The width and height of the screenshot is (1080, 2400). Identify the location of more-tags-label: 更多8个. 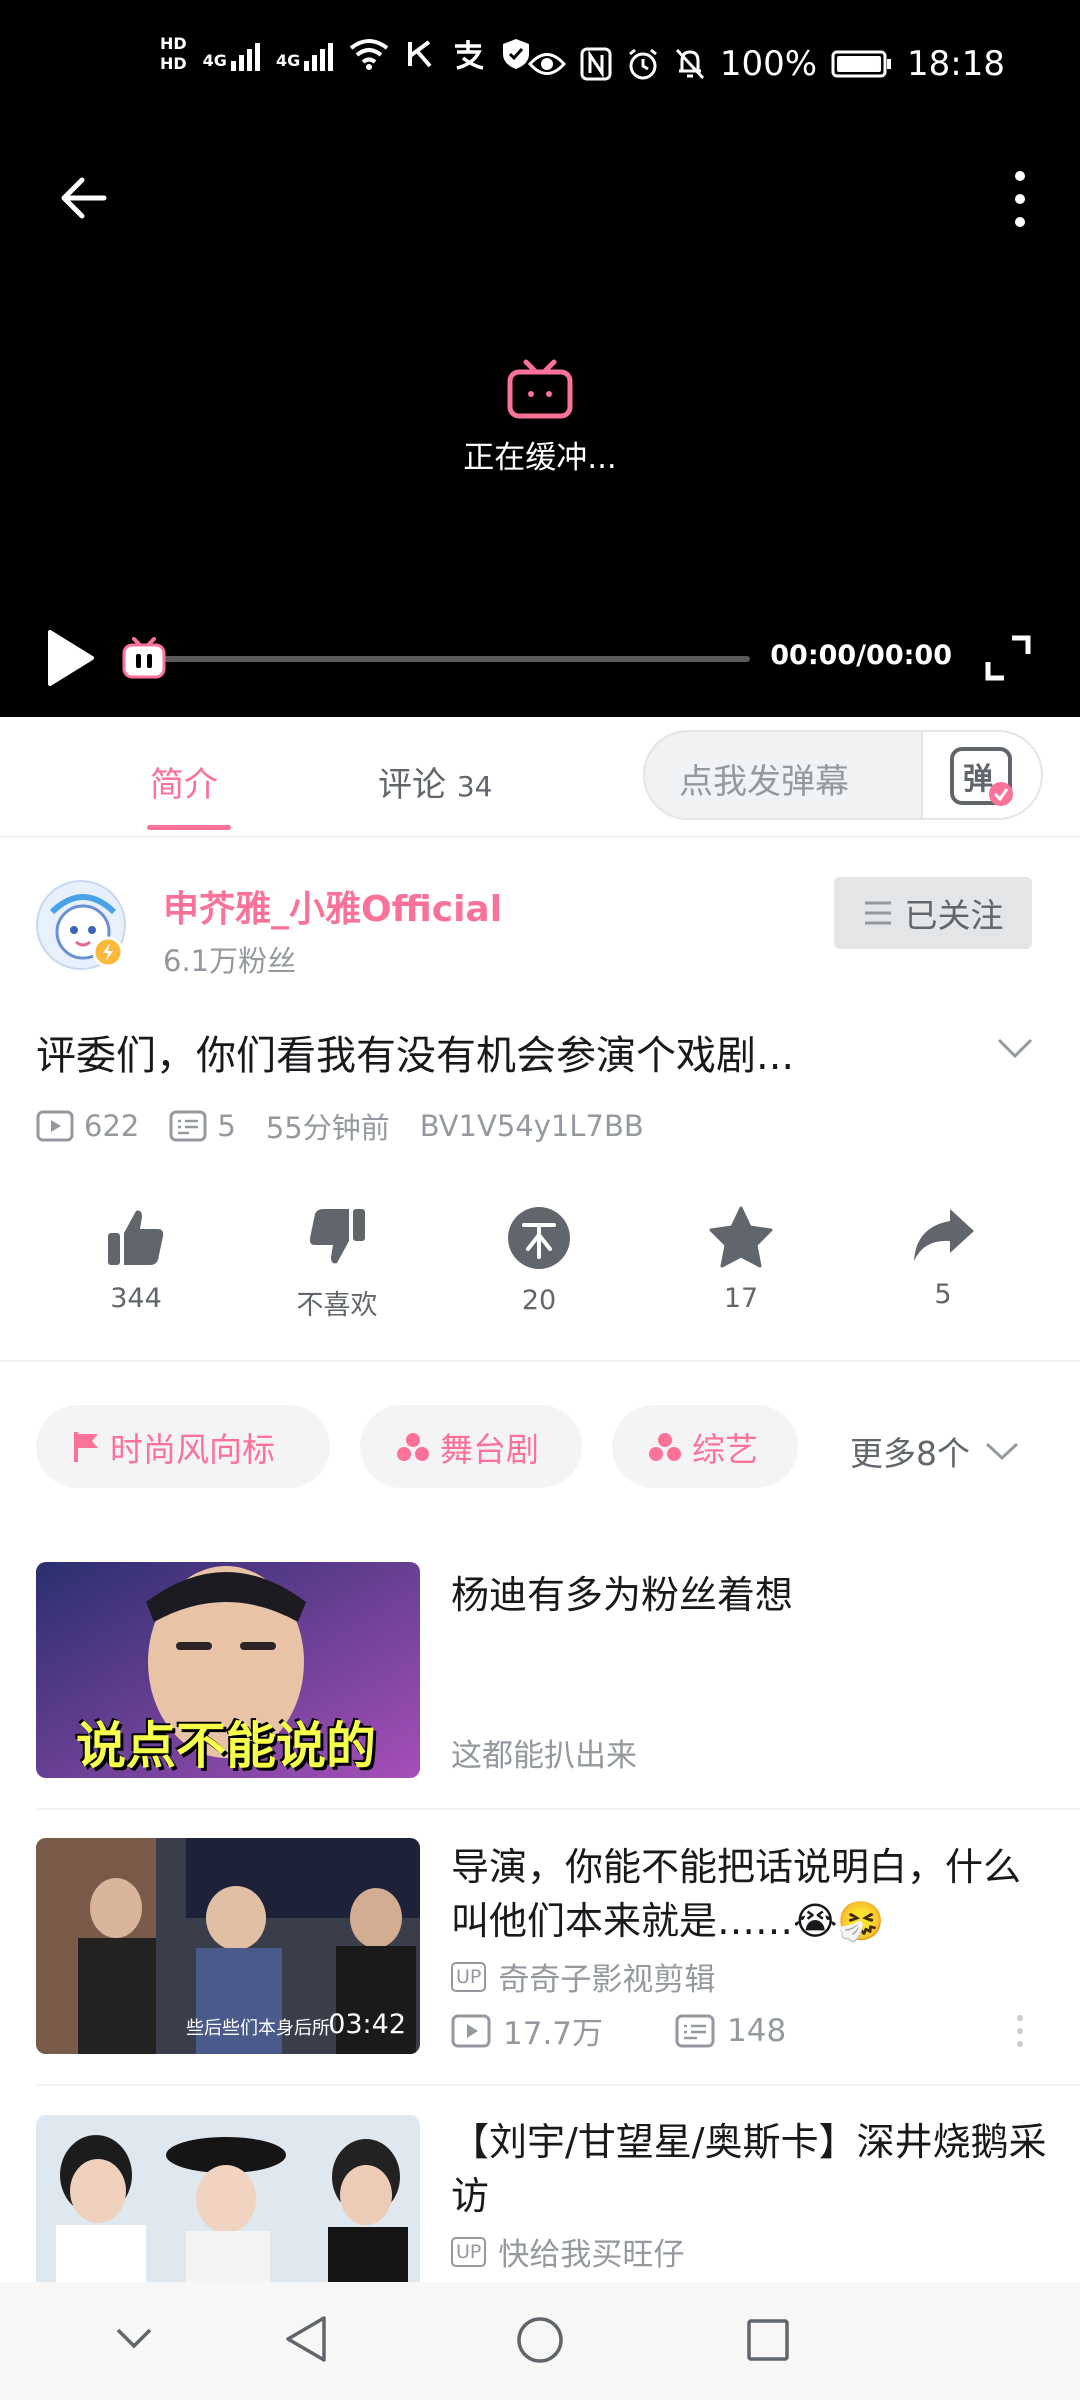
(910, 1453).